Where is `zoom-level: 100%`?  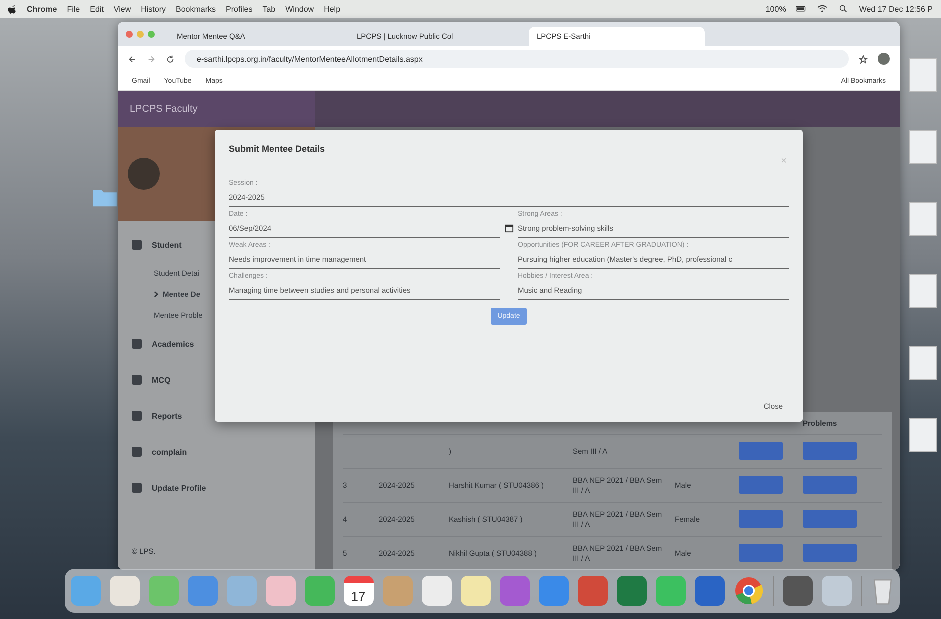 zoom-level: 100% is located at coordinates (776, 9).